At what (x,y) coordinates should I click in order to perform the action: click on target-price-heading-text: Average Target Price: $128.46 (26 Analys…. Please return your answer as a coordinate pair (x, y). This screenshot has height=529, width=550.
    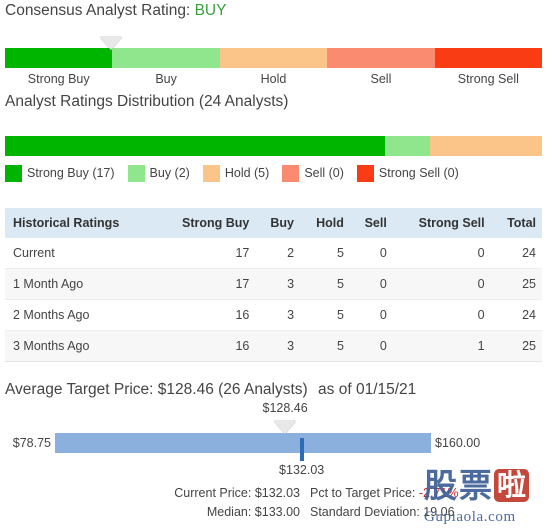
    Looking at the image, I should click on (156, 389).